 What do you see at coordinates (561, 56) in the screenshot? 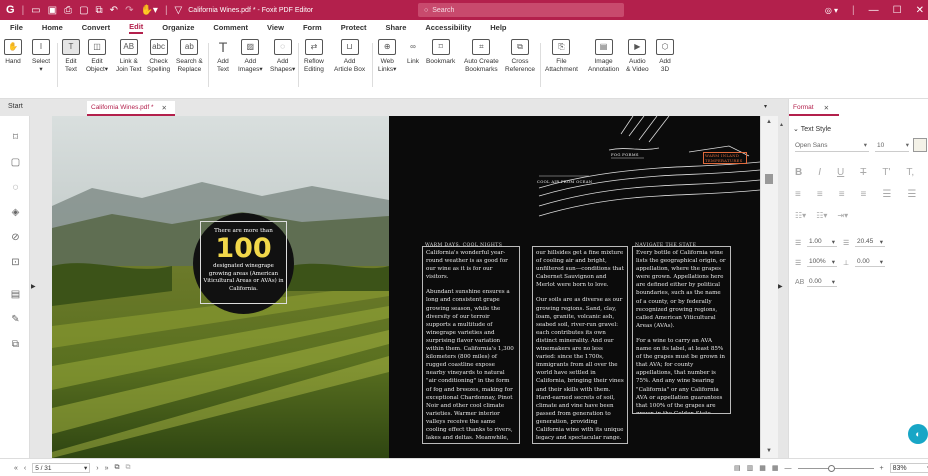
I see `file-attachment-button: ⎘ File Attachment` at bounding box center [561, 56].